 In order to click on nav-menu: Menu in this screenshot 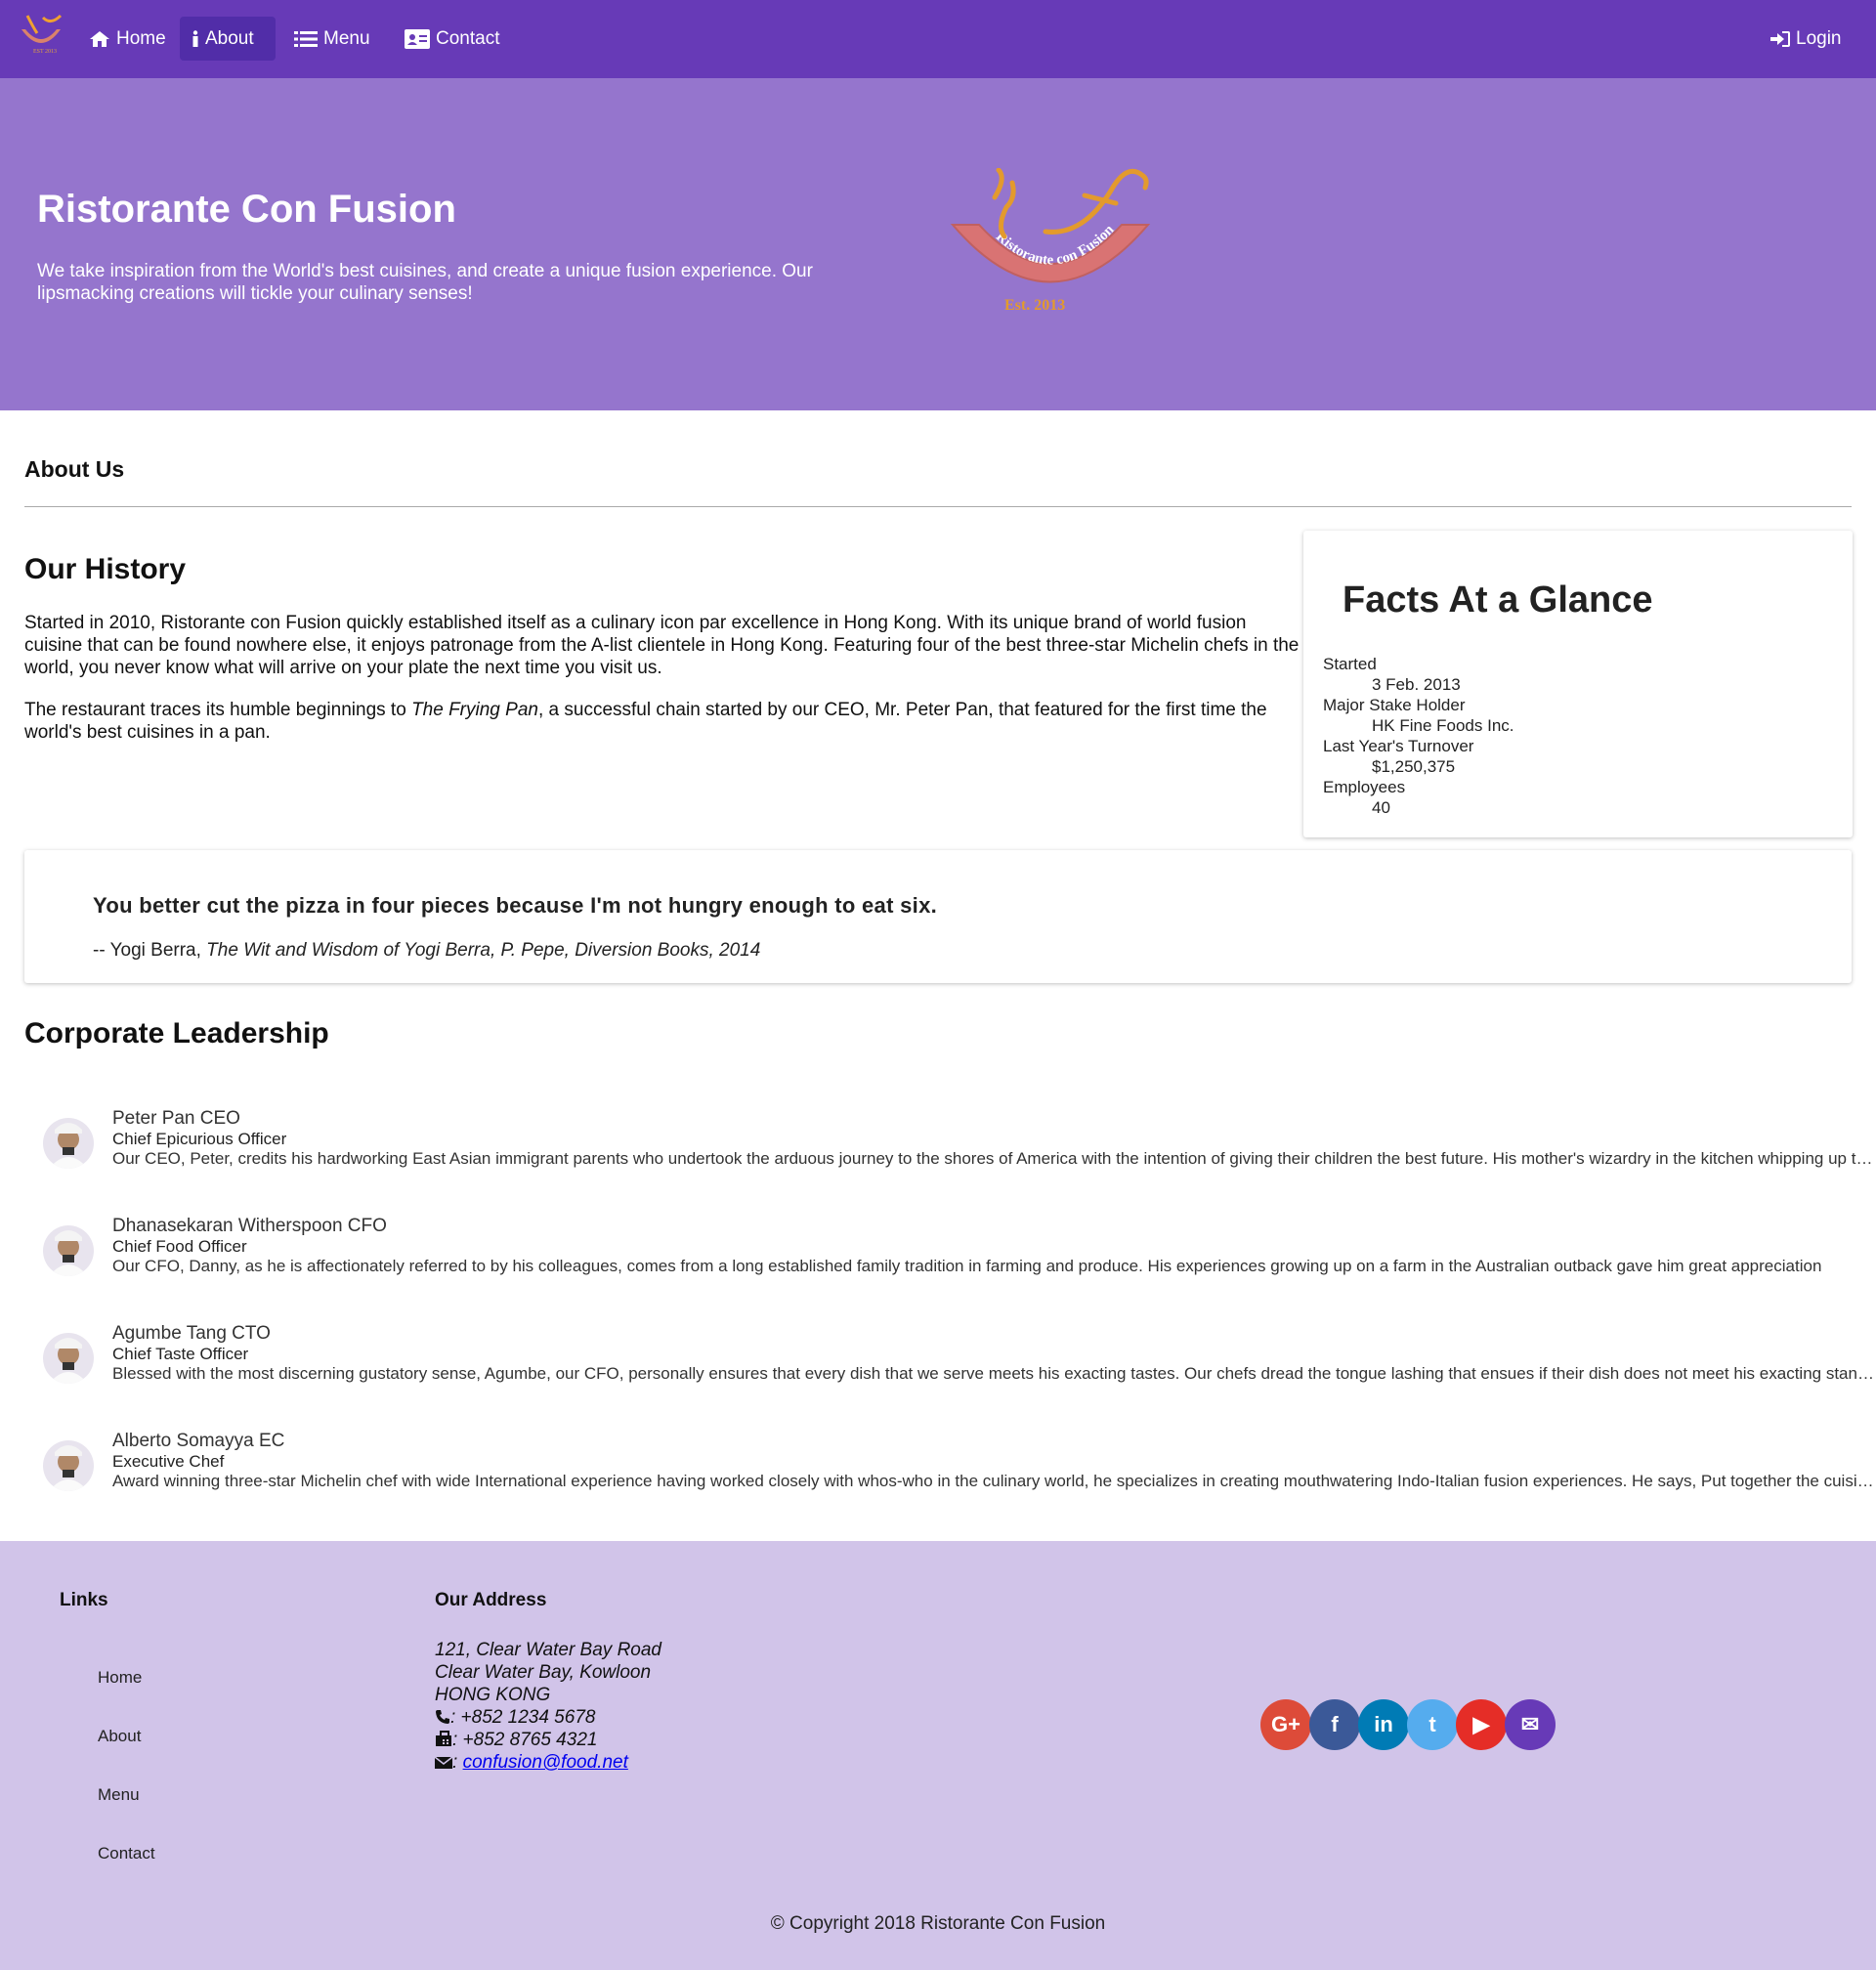, I will do `click(332, 39)`.